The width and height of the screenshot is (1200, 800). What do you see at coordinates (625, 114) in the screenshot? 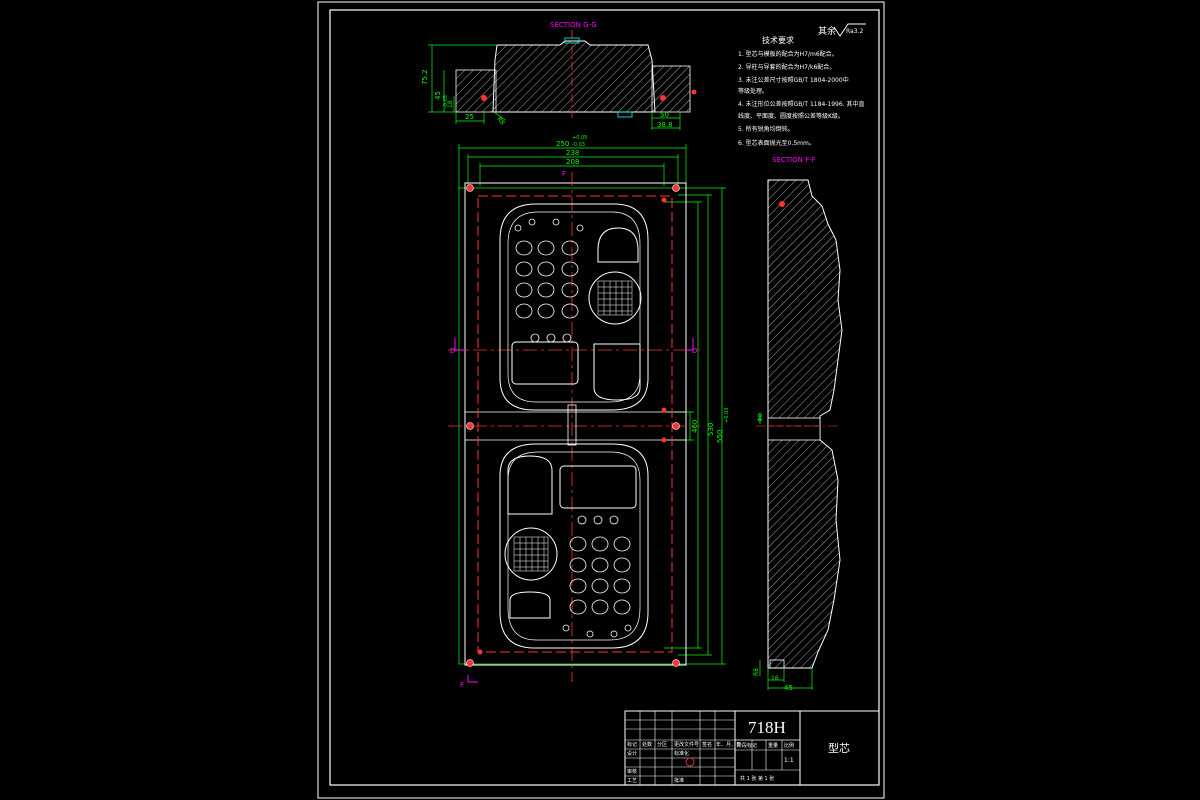
I see `section-g-insert-bottom` at bounding box center [625, 114].